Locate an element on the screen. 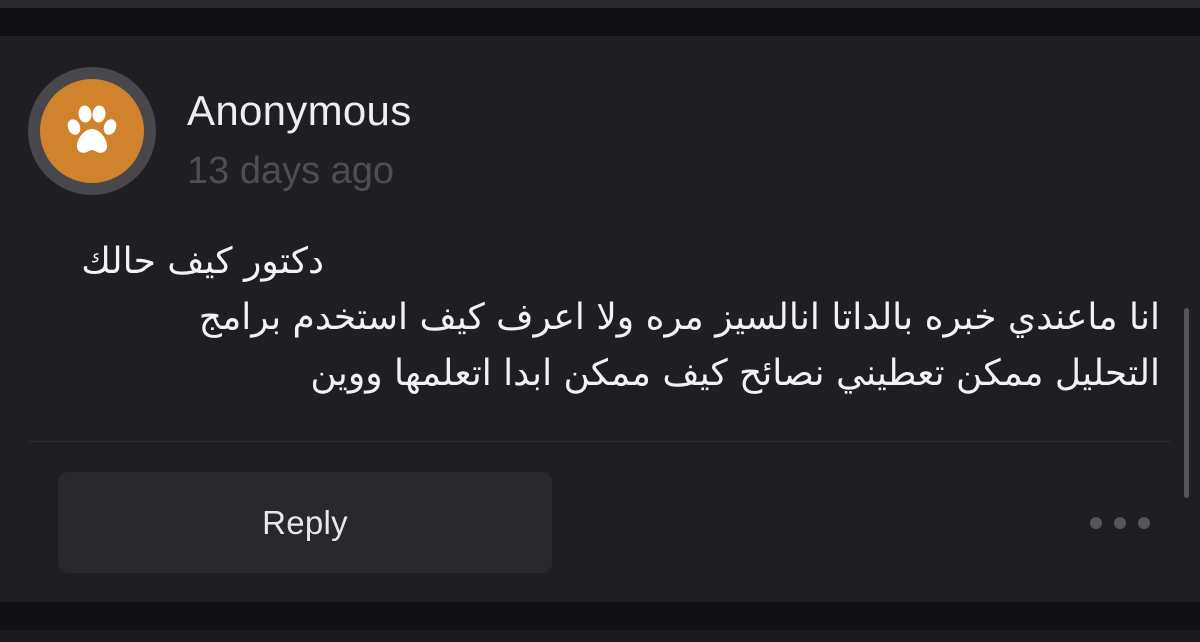 This screenshot has width=1200, height=642. avatar-circle is located at coordinates (92, 131).